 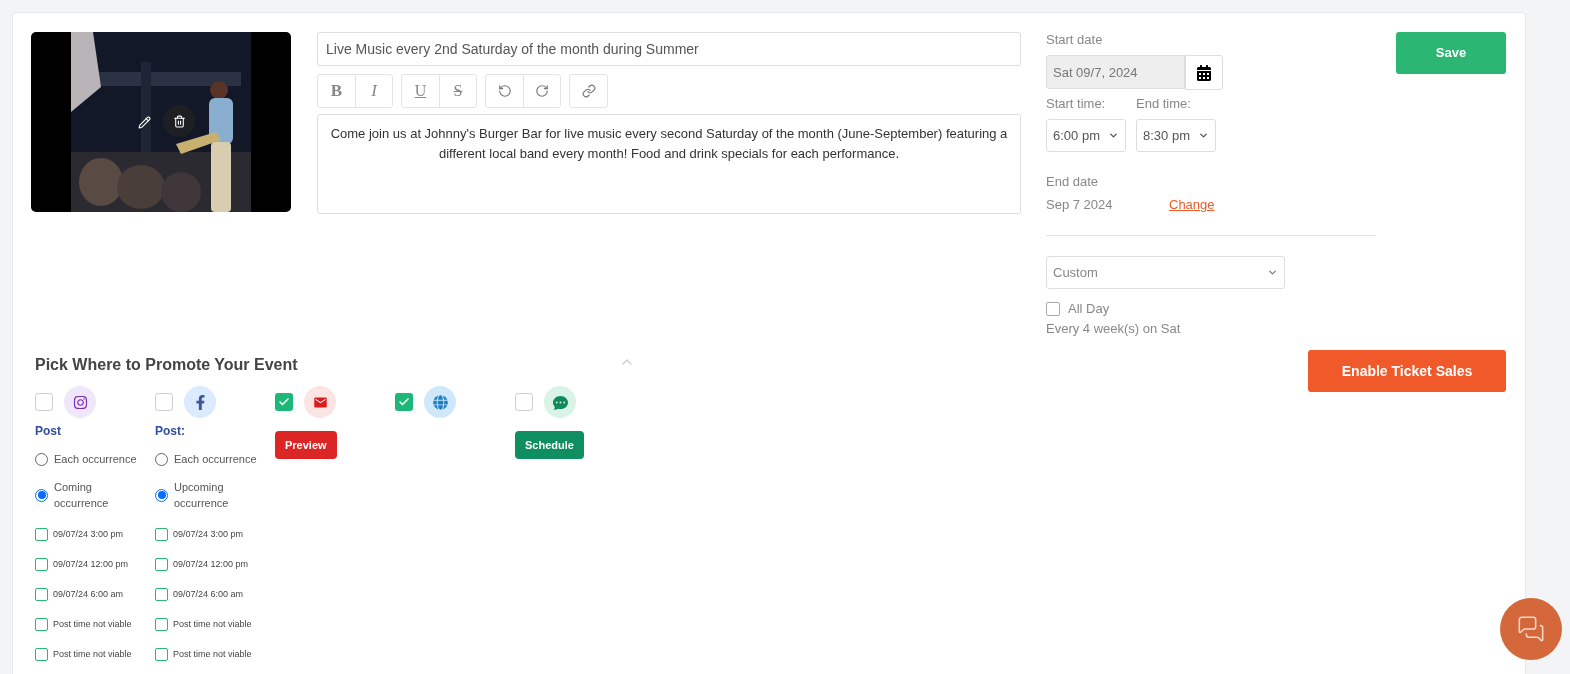 I want to click on bold-button: B, so click(x=336, y=91).